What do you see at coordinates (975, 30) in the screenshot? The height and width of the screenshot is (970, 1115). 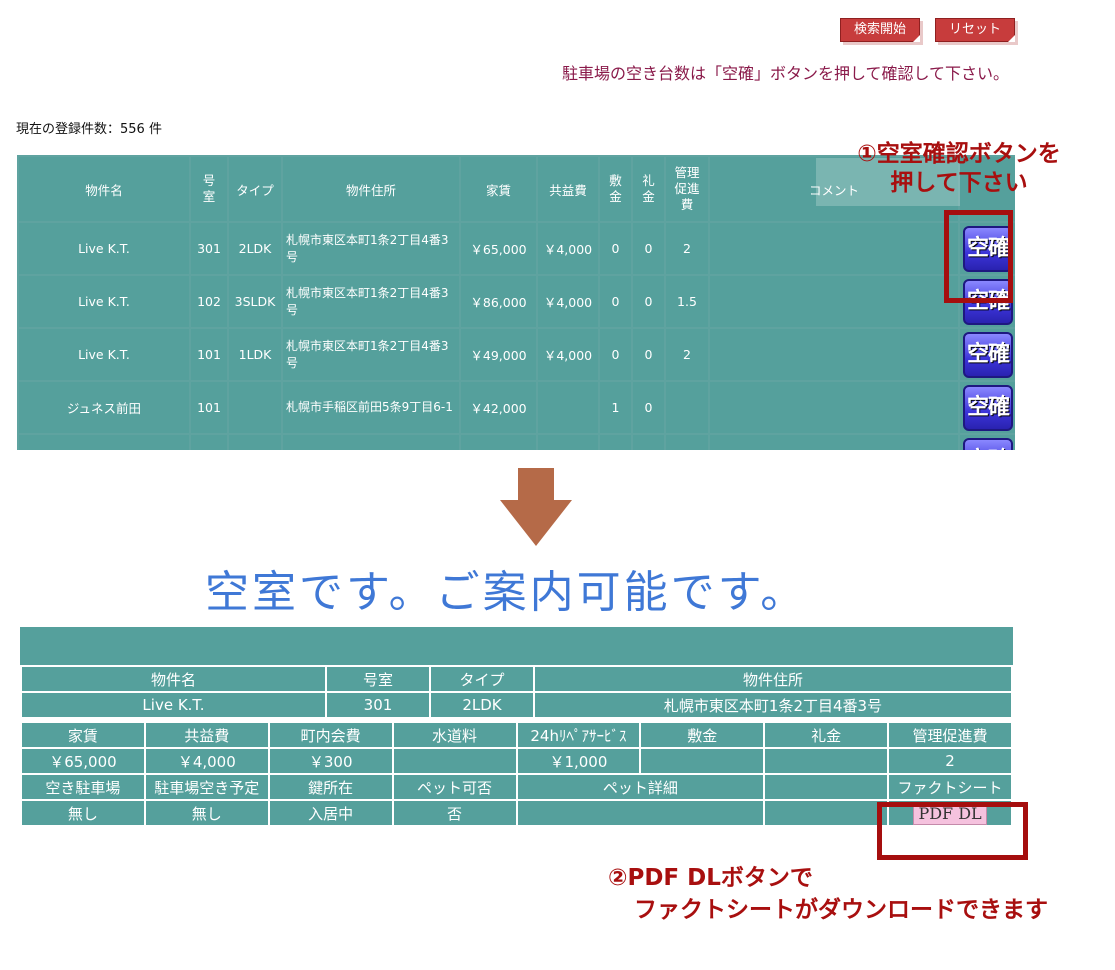 I see `reset-button: リセット` at bounding box center [975, 30].